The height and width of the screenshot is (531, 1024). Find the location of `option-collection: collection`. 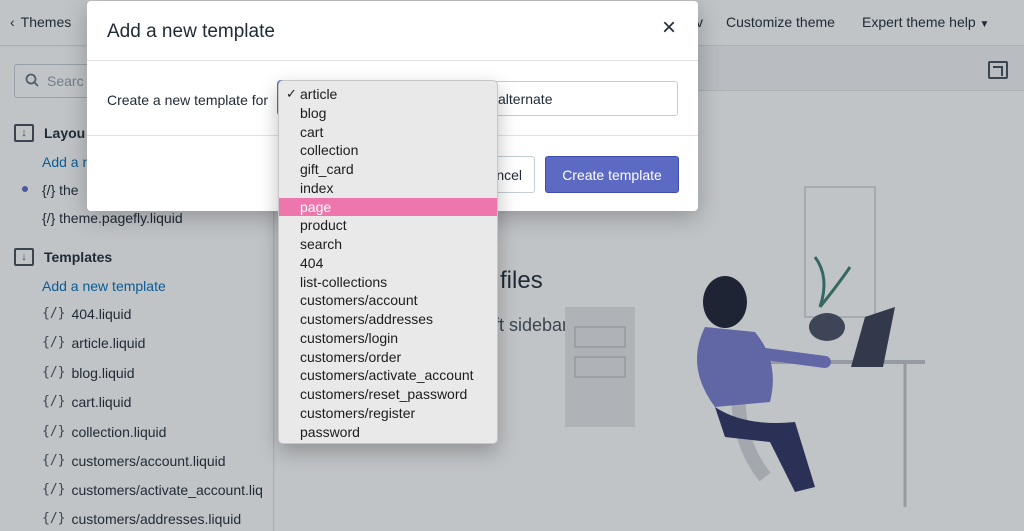

option-collection: collection is located at coordinates (388, 150).